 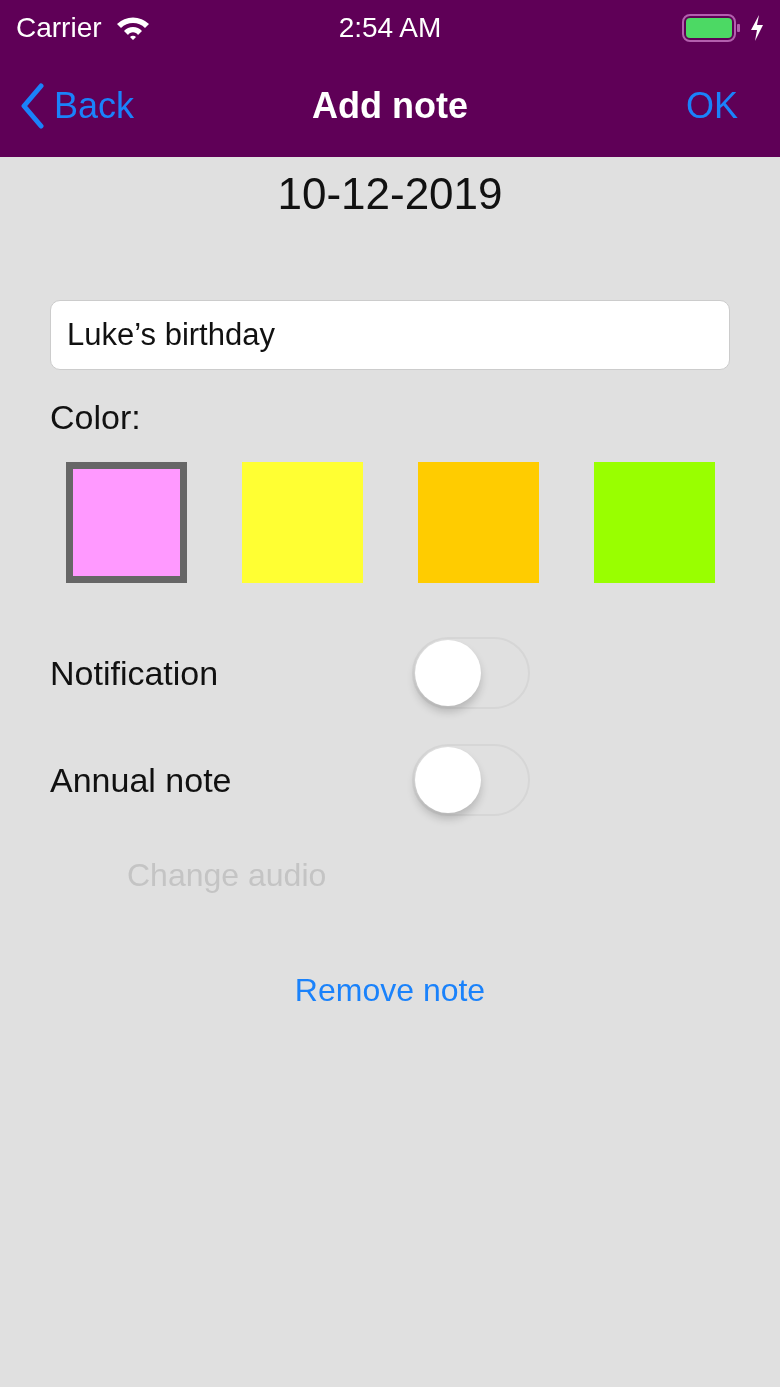 I want to click on note-input-field: Luke’s birthday, so click(x=390, y=335).